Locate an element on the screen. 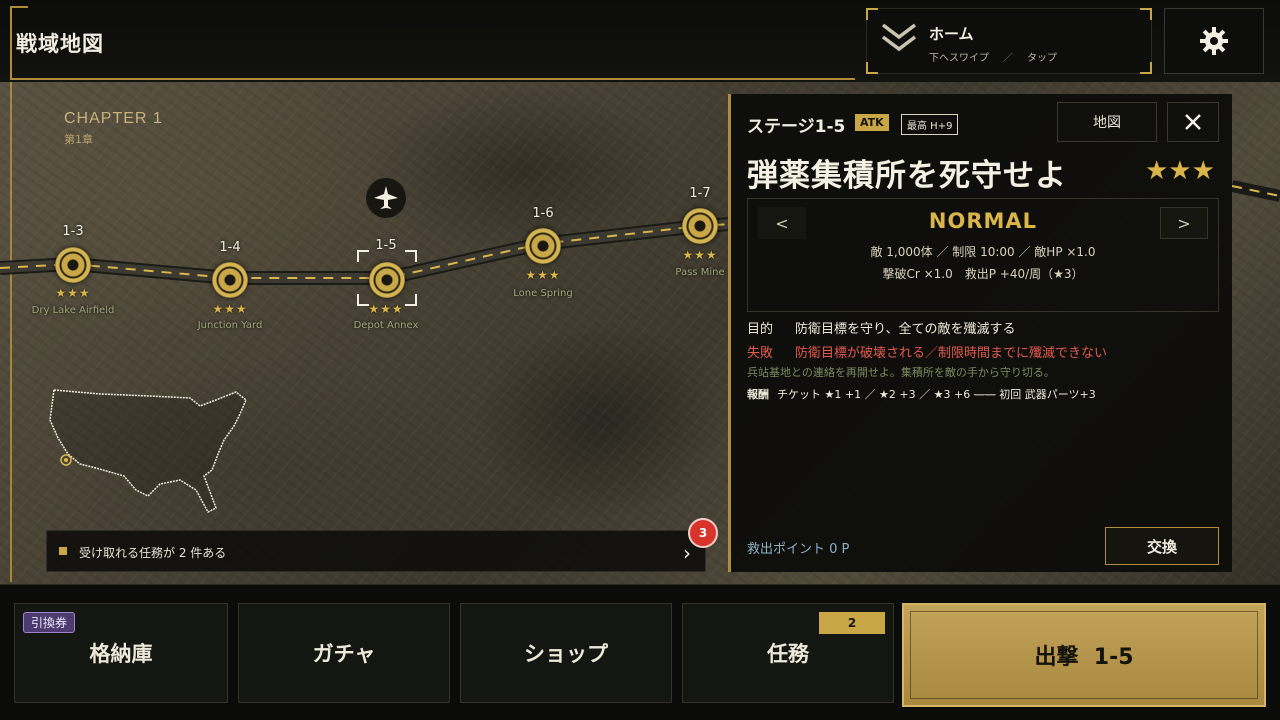  sortie-button: 出撃 1-5 is located at coordinates (1084, 655).